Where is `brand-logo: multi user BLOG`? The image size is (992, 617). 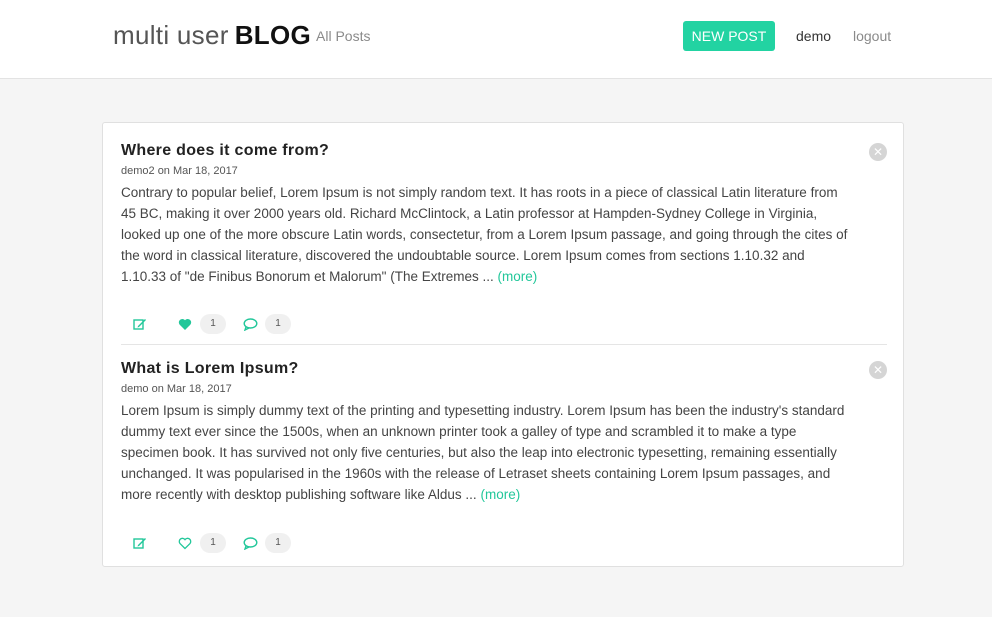 brand-logo: multi user BLOG is located at coordinates (212, 36).